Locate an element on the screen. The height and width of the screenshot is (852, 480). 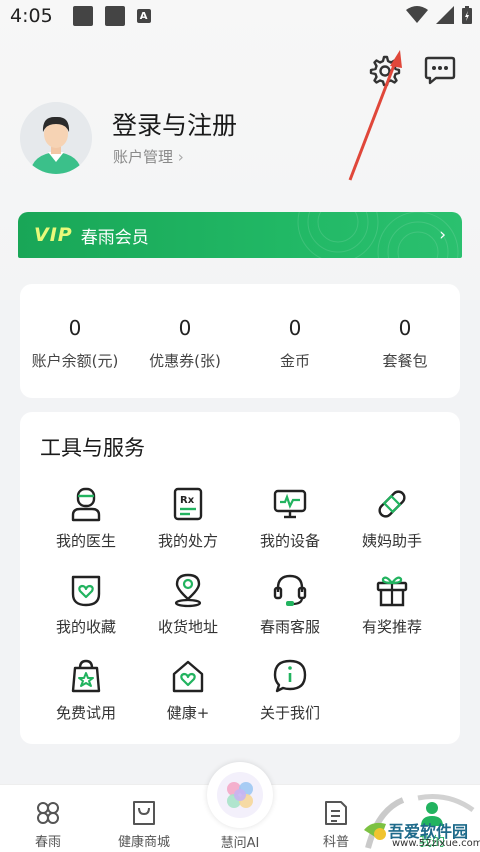
prescription-icon: Rx is located at coordinates (188, 504).